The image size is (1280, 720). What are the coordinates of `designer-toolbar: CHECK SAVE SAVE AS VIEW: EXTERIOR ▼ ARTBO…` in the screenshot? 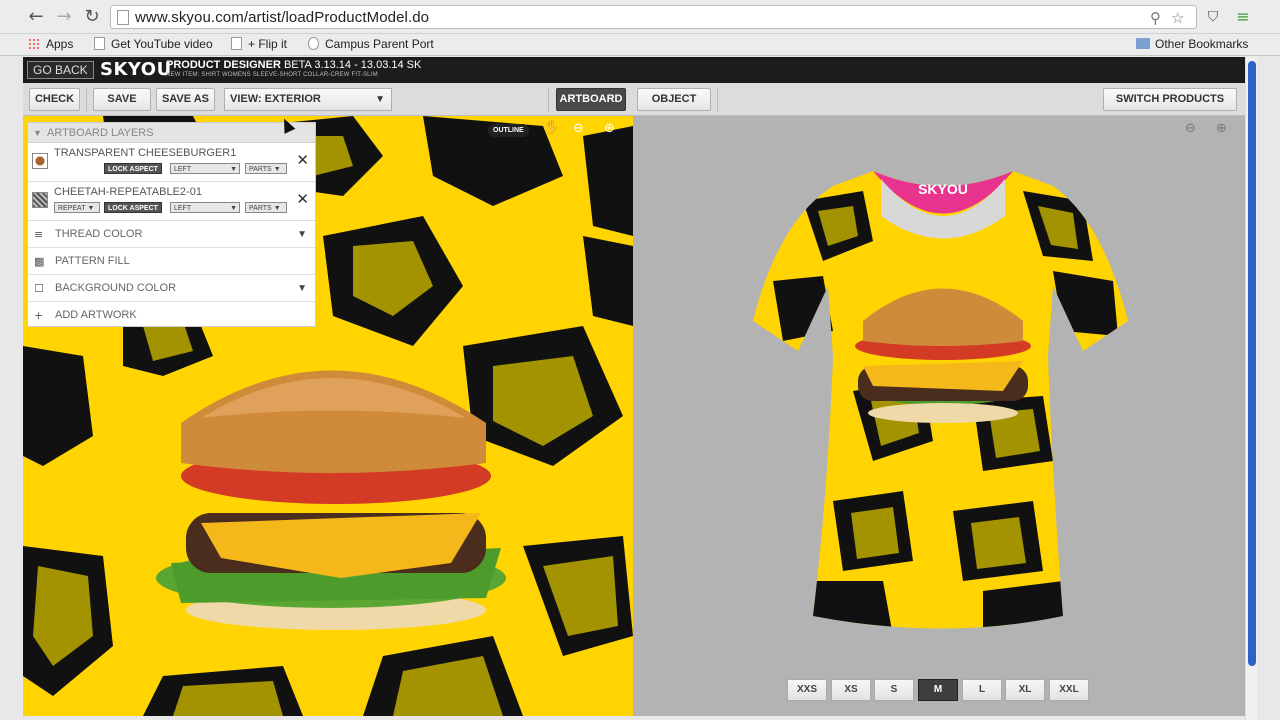 It's located at (634, 99).